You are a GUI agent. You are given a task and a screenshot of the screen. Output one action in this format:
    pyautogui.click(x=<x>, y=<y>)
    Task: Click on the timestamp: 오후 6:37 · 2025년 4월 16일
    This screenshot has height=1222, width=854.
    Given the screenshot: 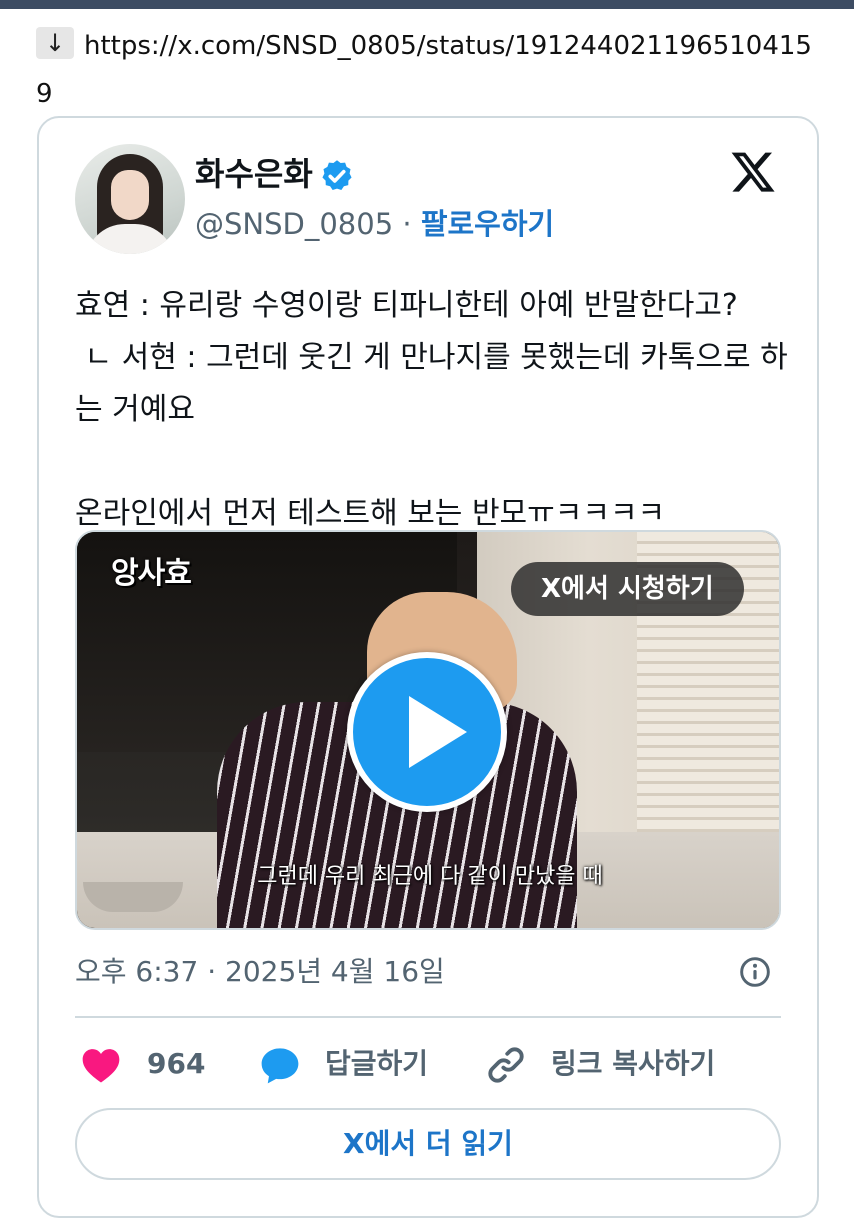 What is the action you would take?
    pyautogui.click(x=260, y=972)
    